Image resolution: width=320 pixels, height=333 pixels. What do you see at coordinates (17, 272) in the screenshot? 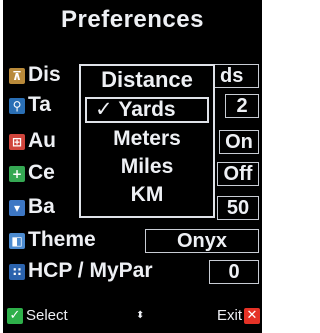
I see `hcp-icon: ∷` at bounding box center [17, 272].